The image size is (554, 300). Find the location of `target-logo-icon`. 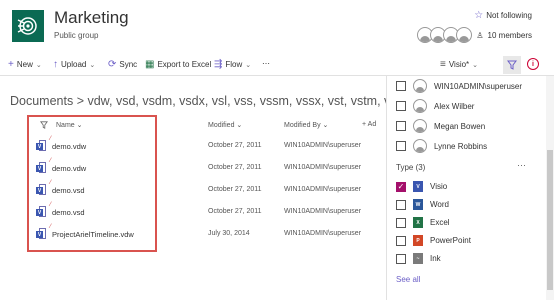

target-logo-icon is located at coordinates (27, 26).